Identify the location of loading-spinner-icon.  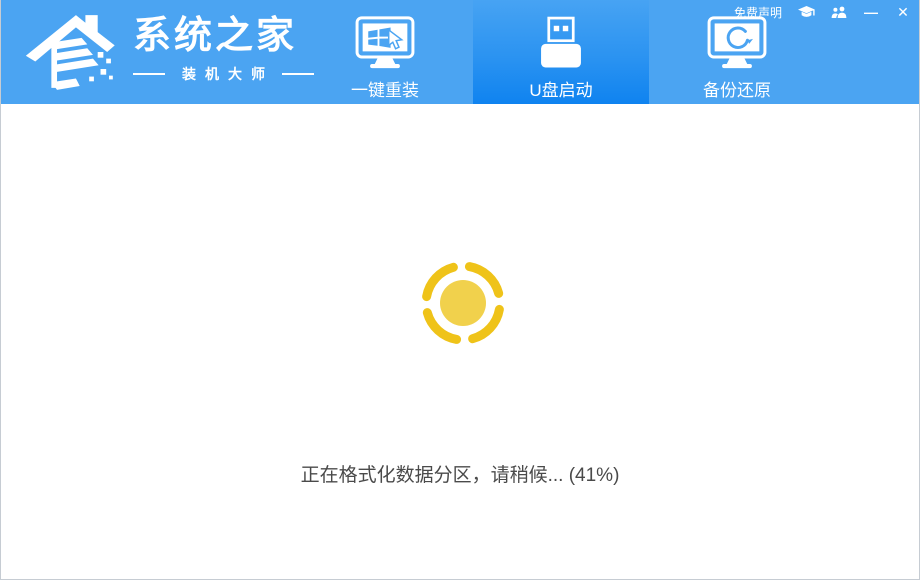
(463, 303).